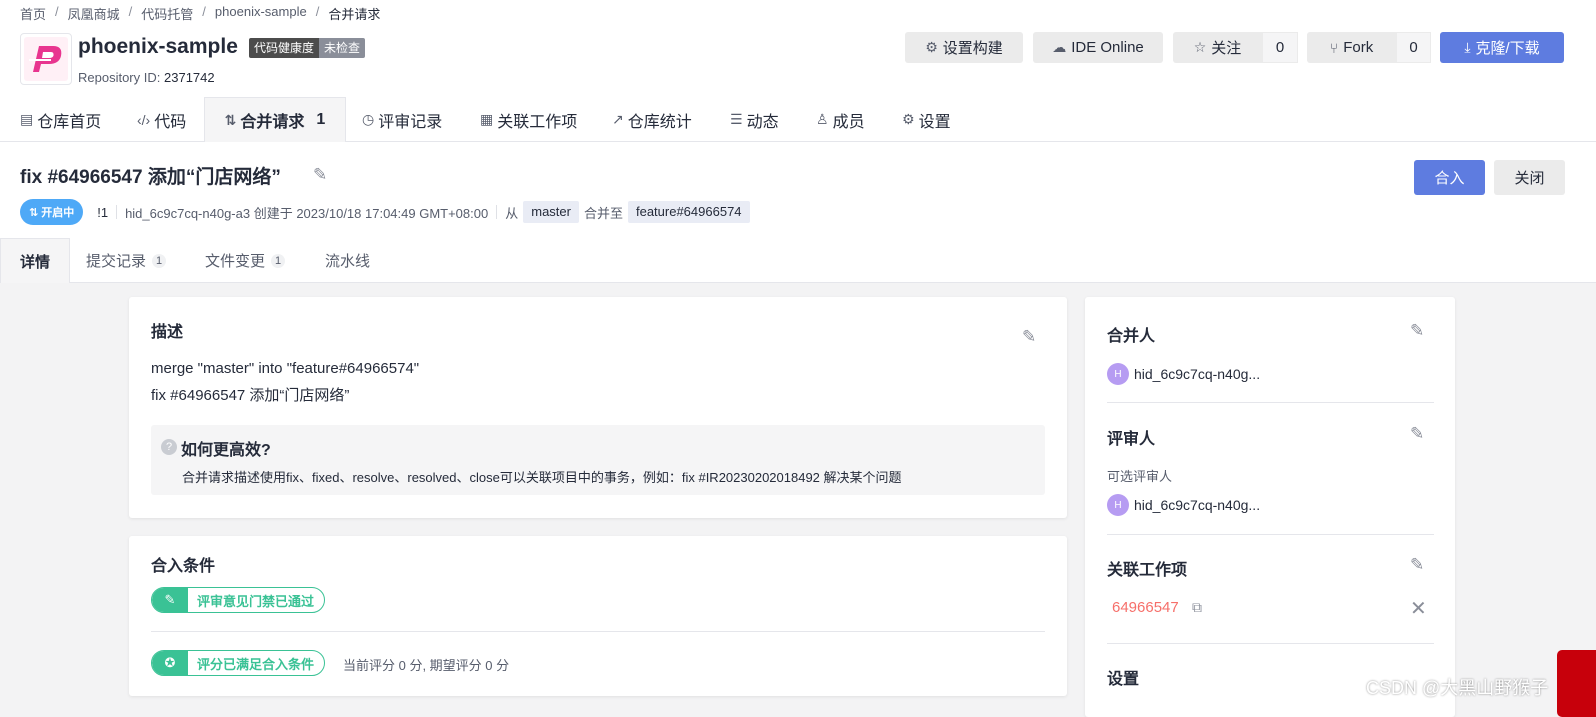 The image size is (1596, 717). I want to click on tab-label: 合并请求, so click(272, 122).